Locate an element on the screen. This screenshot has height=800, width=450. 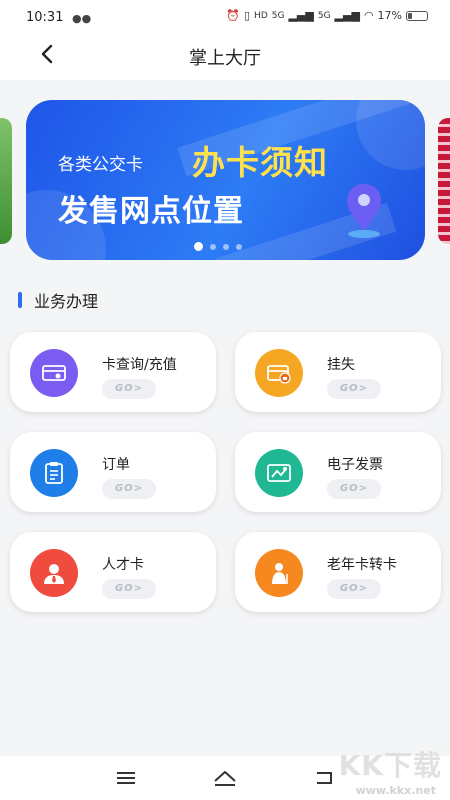
watermark-url: www.kkx.net is located at coordinates (395, 790).